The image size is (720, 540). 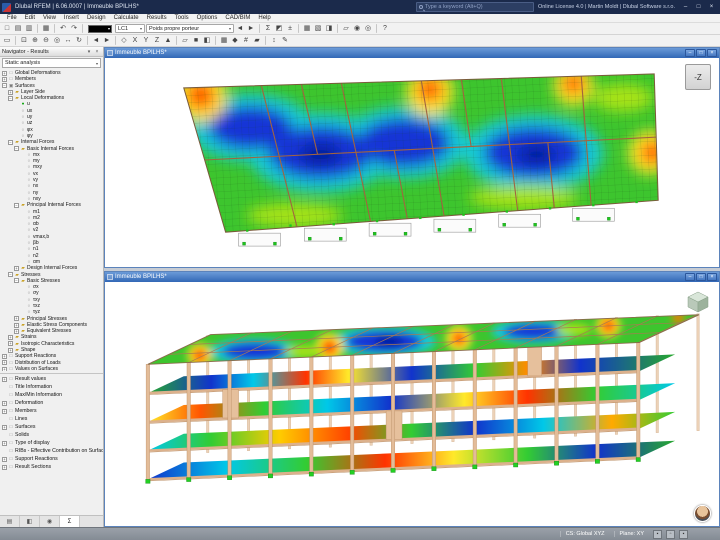 I want to click on option-surfaces: + □ Surfaces, so click(x=51, y=427).